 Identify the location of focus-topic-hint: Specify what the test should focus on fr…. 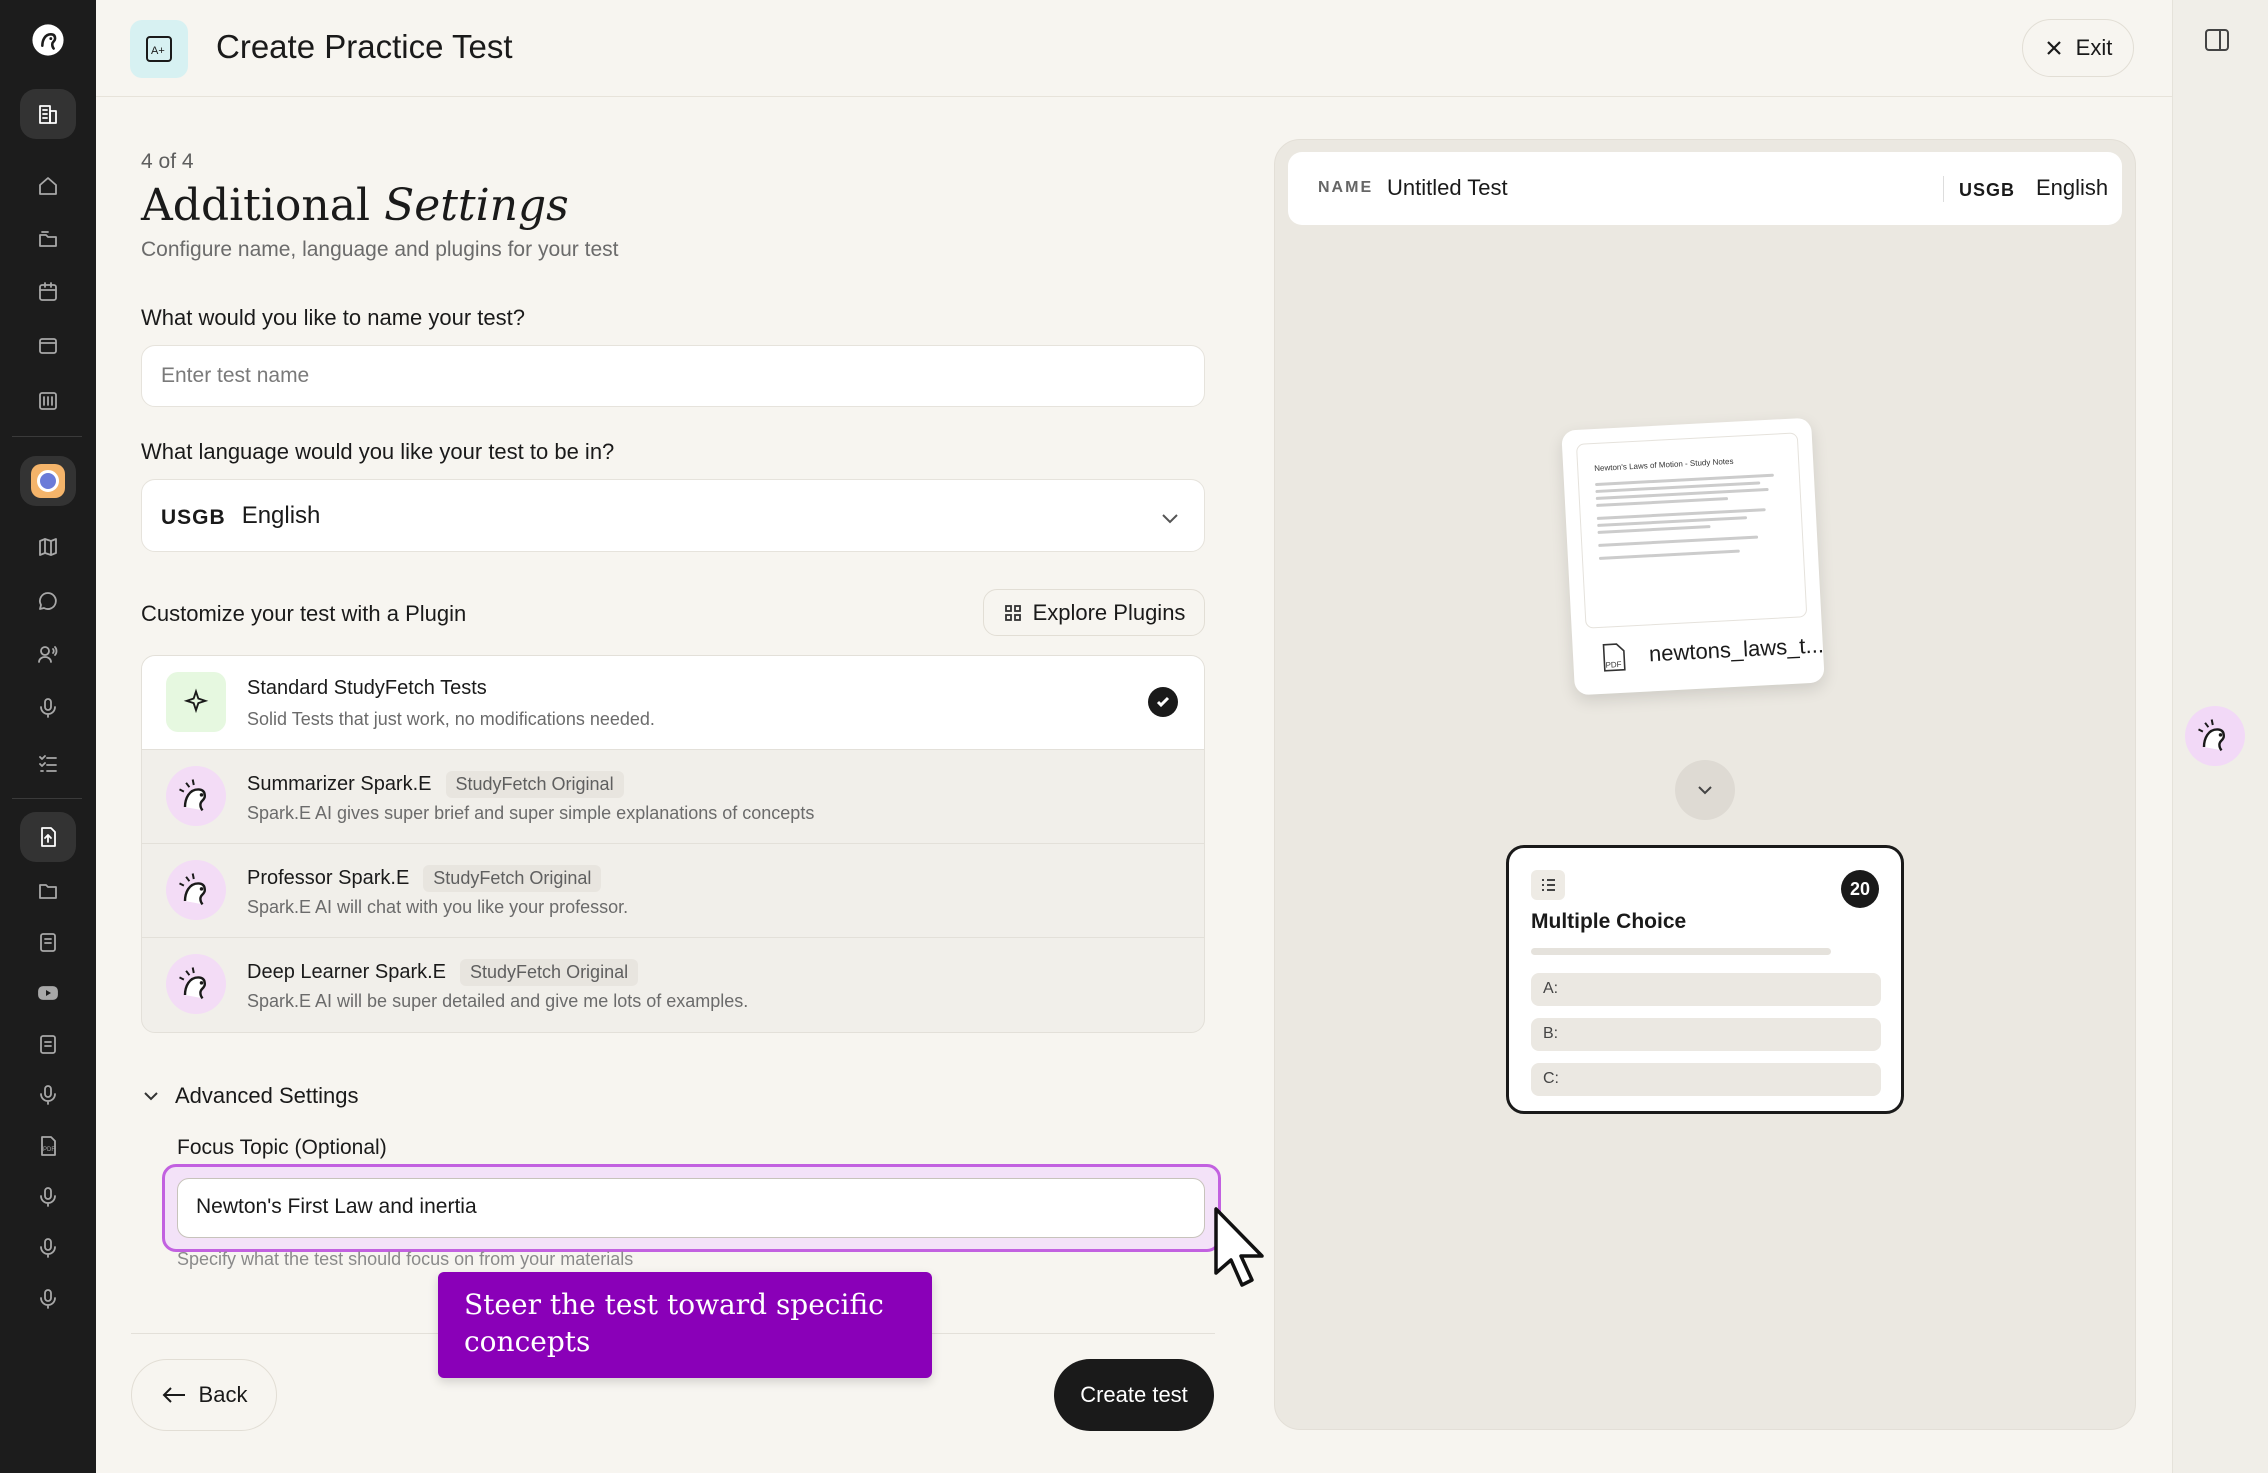
(405, 1259).